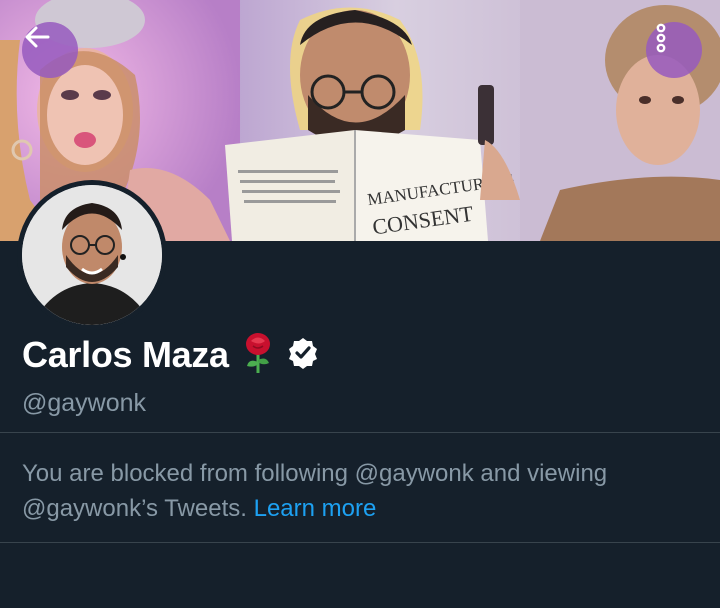 The image size is (720, 608). I want to click on learn-more-link: Learn more, so click(315, 508).